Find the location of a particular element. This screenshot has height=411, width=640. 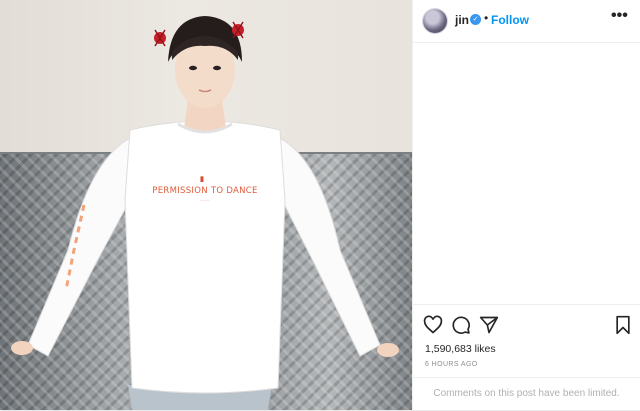

post-header: jin ✓ • Follow ••• is located at coordinates (526, 21).